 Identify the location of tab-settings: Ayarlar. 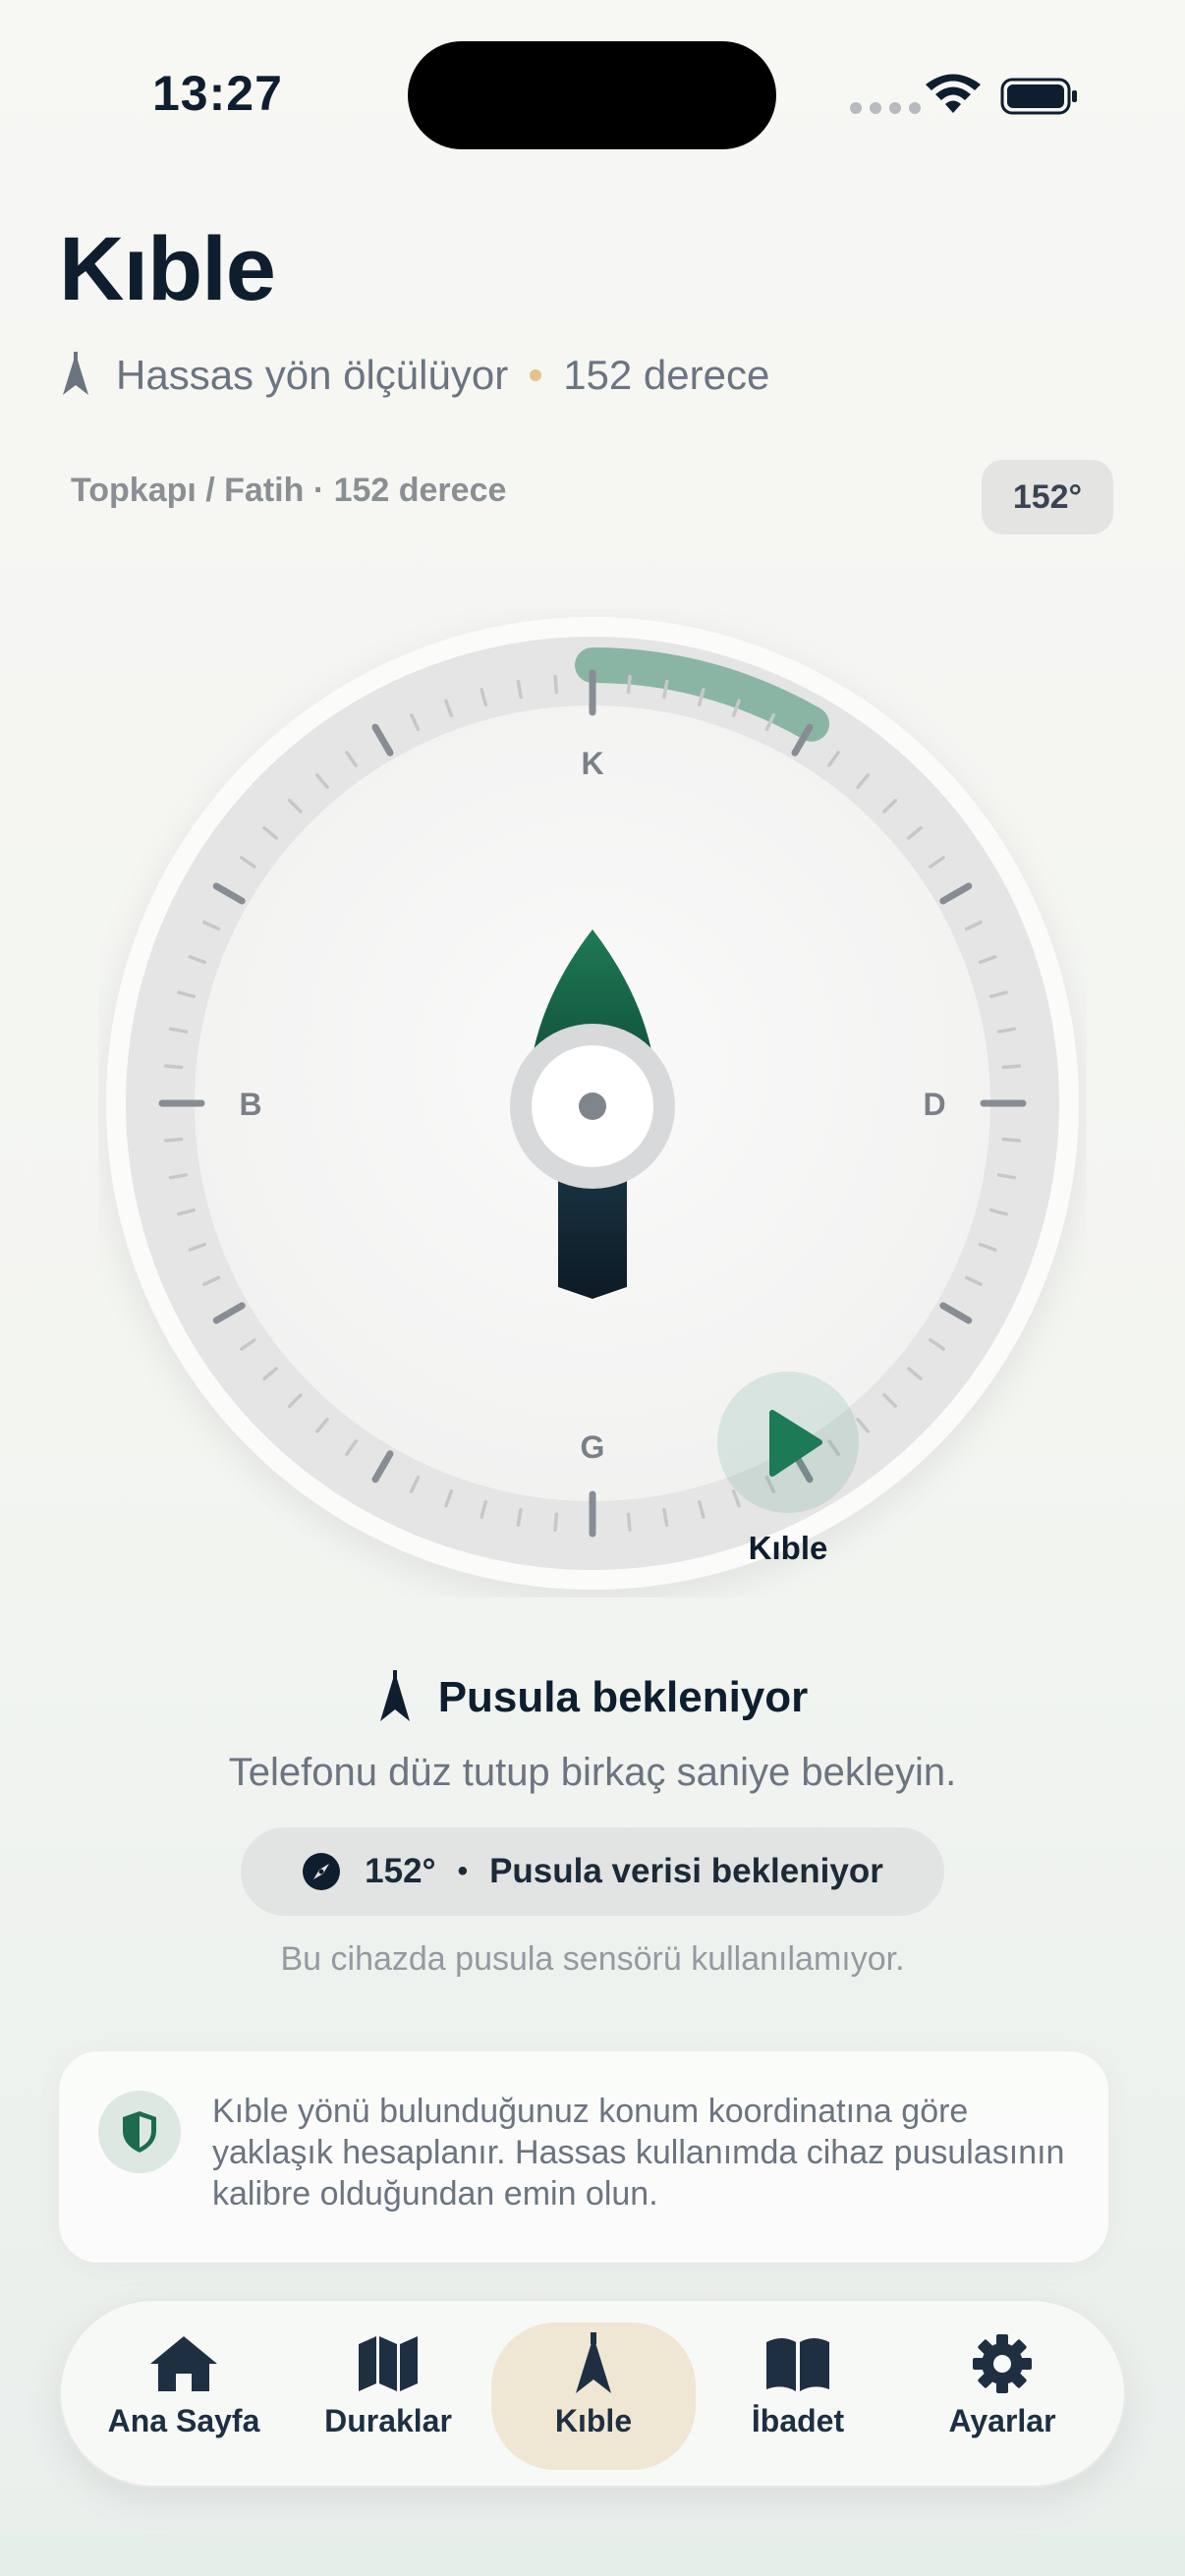
(1003, 2396).